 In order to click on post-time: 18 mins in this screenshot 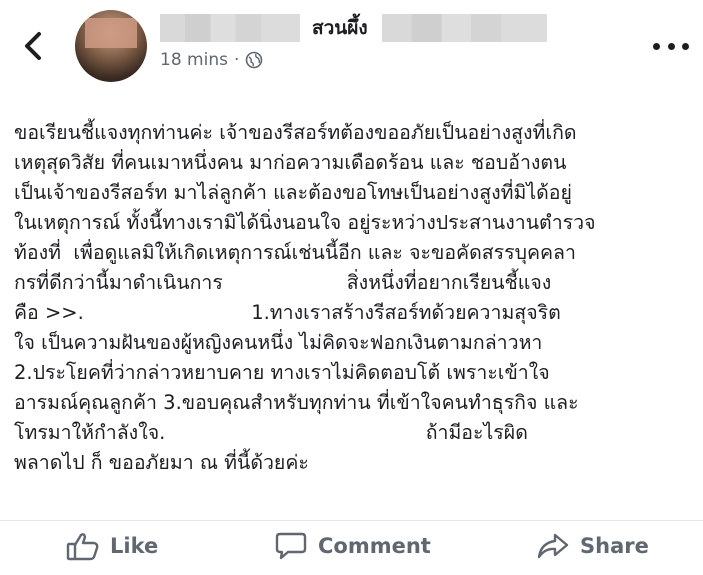, I will do `click(194, 60)`.